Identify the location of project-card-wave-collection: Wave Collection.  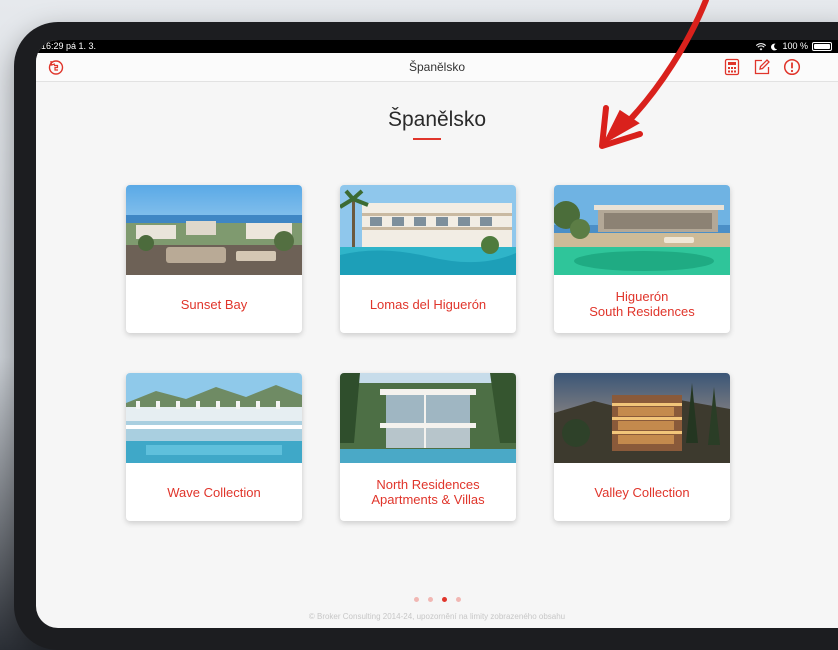
(214, 447).